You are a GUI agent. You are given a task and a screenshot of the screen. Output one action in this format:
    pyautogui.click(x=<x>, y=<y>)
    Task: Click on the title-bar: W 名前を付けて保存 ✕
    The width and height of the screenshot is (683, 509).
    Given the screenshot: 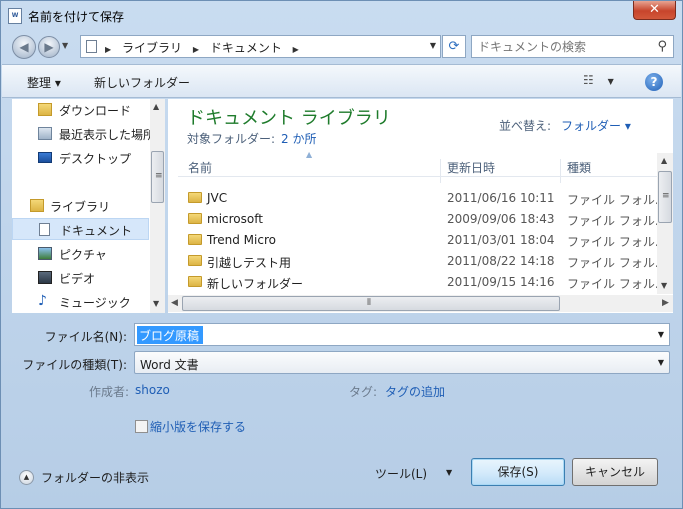 What is the action you would take?
    pyautogui.click(x=341, y=16)
    